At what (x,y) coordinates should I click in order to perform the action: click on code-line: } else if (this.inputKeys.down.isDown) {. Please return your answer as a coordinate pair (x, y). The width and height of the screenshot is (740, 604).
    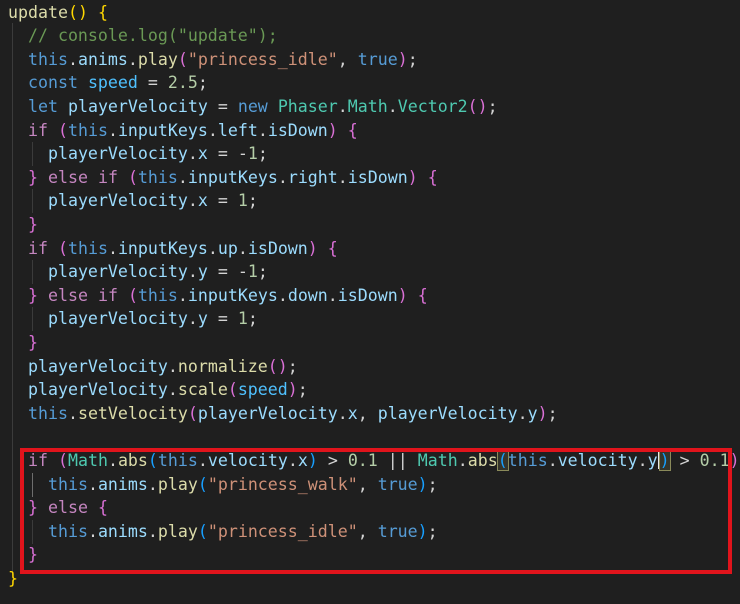
    Looking at the image, I should click on (218, 296).